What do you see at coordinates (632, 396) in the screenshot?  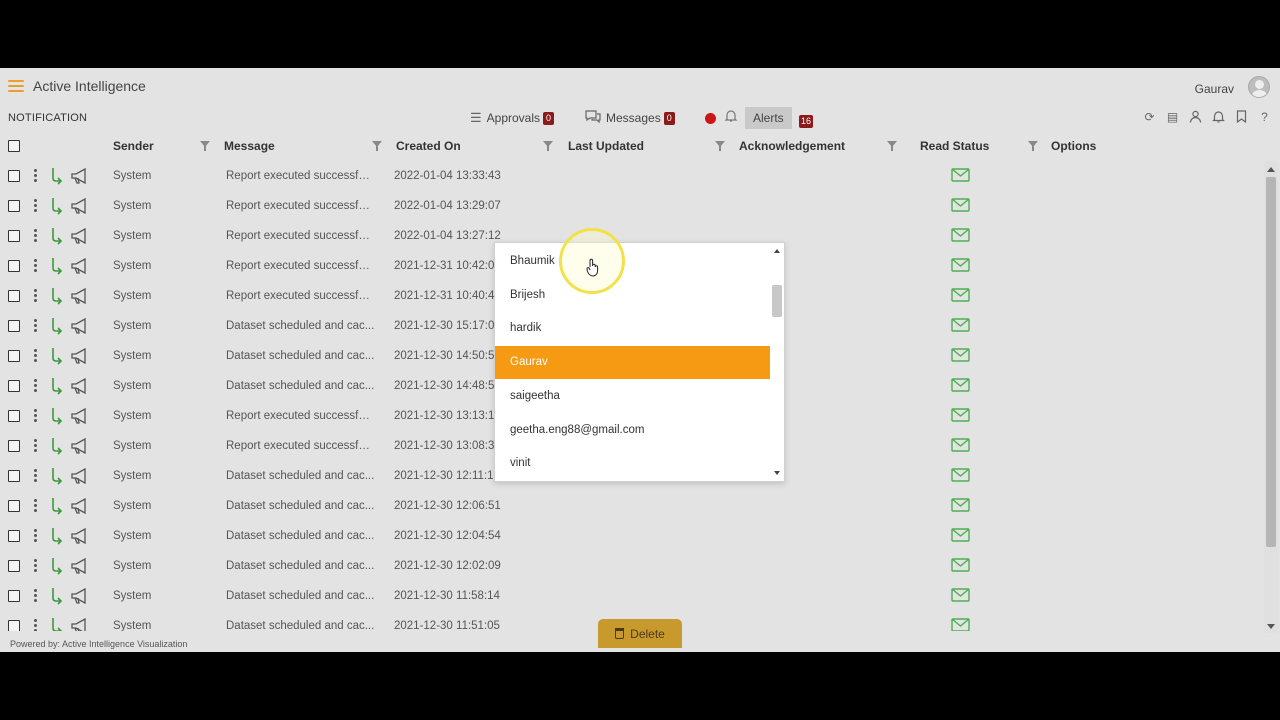 I see `dropdown-option: saigeetha` at bounding box center [632, 396].